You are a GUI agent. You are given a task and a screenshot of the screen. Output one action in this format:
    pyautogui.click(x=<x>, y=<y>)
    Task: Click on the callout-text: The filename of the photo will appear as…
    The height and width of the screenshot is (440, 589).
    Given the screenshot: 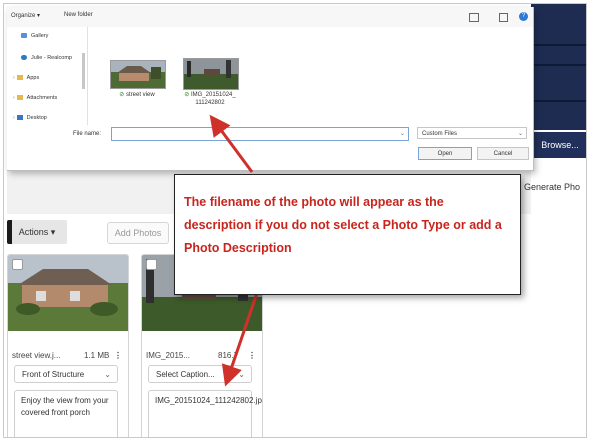 What is the action you would take?
    pyautogui.click(x=343, y=225)
    